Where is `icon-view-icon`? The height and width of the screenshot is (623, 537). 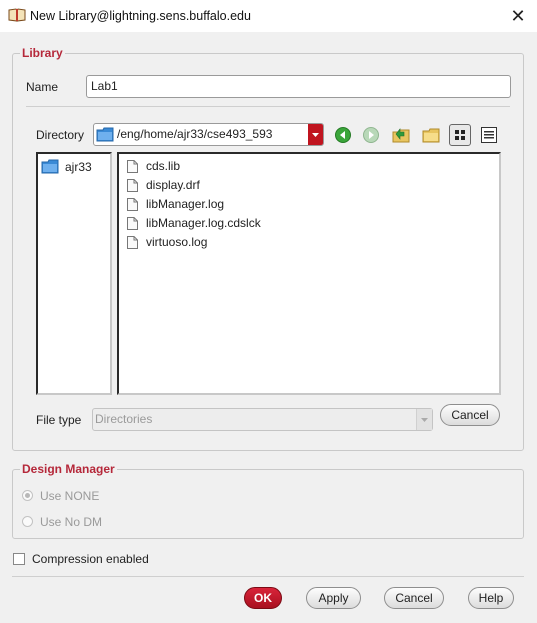 icon-view-icon is located at coordinates (460, 135).